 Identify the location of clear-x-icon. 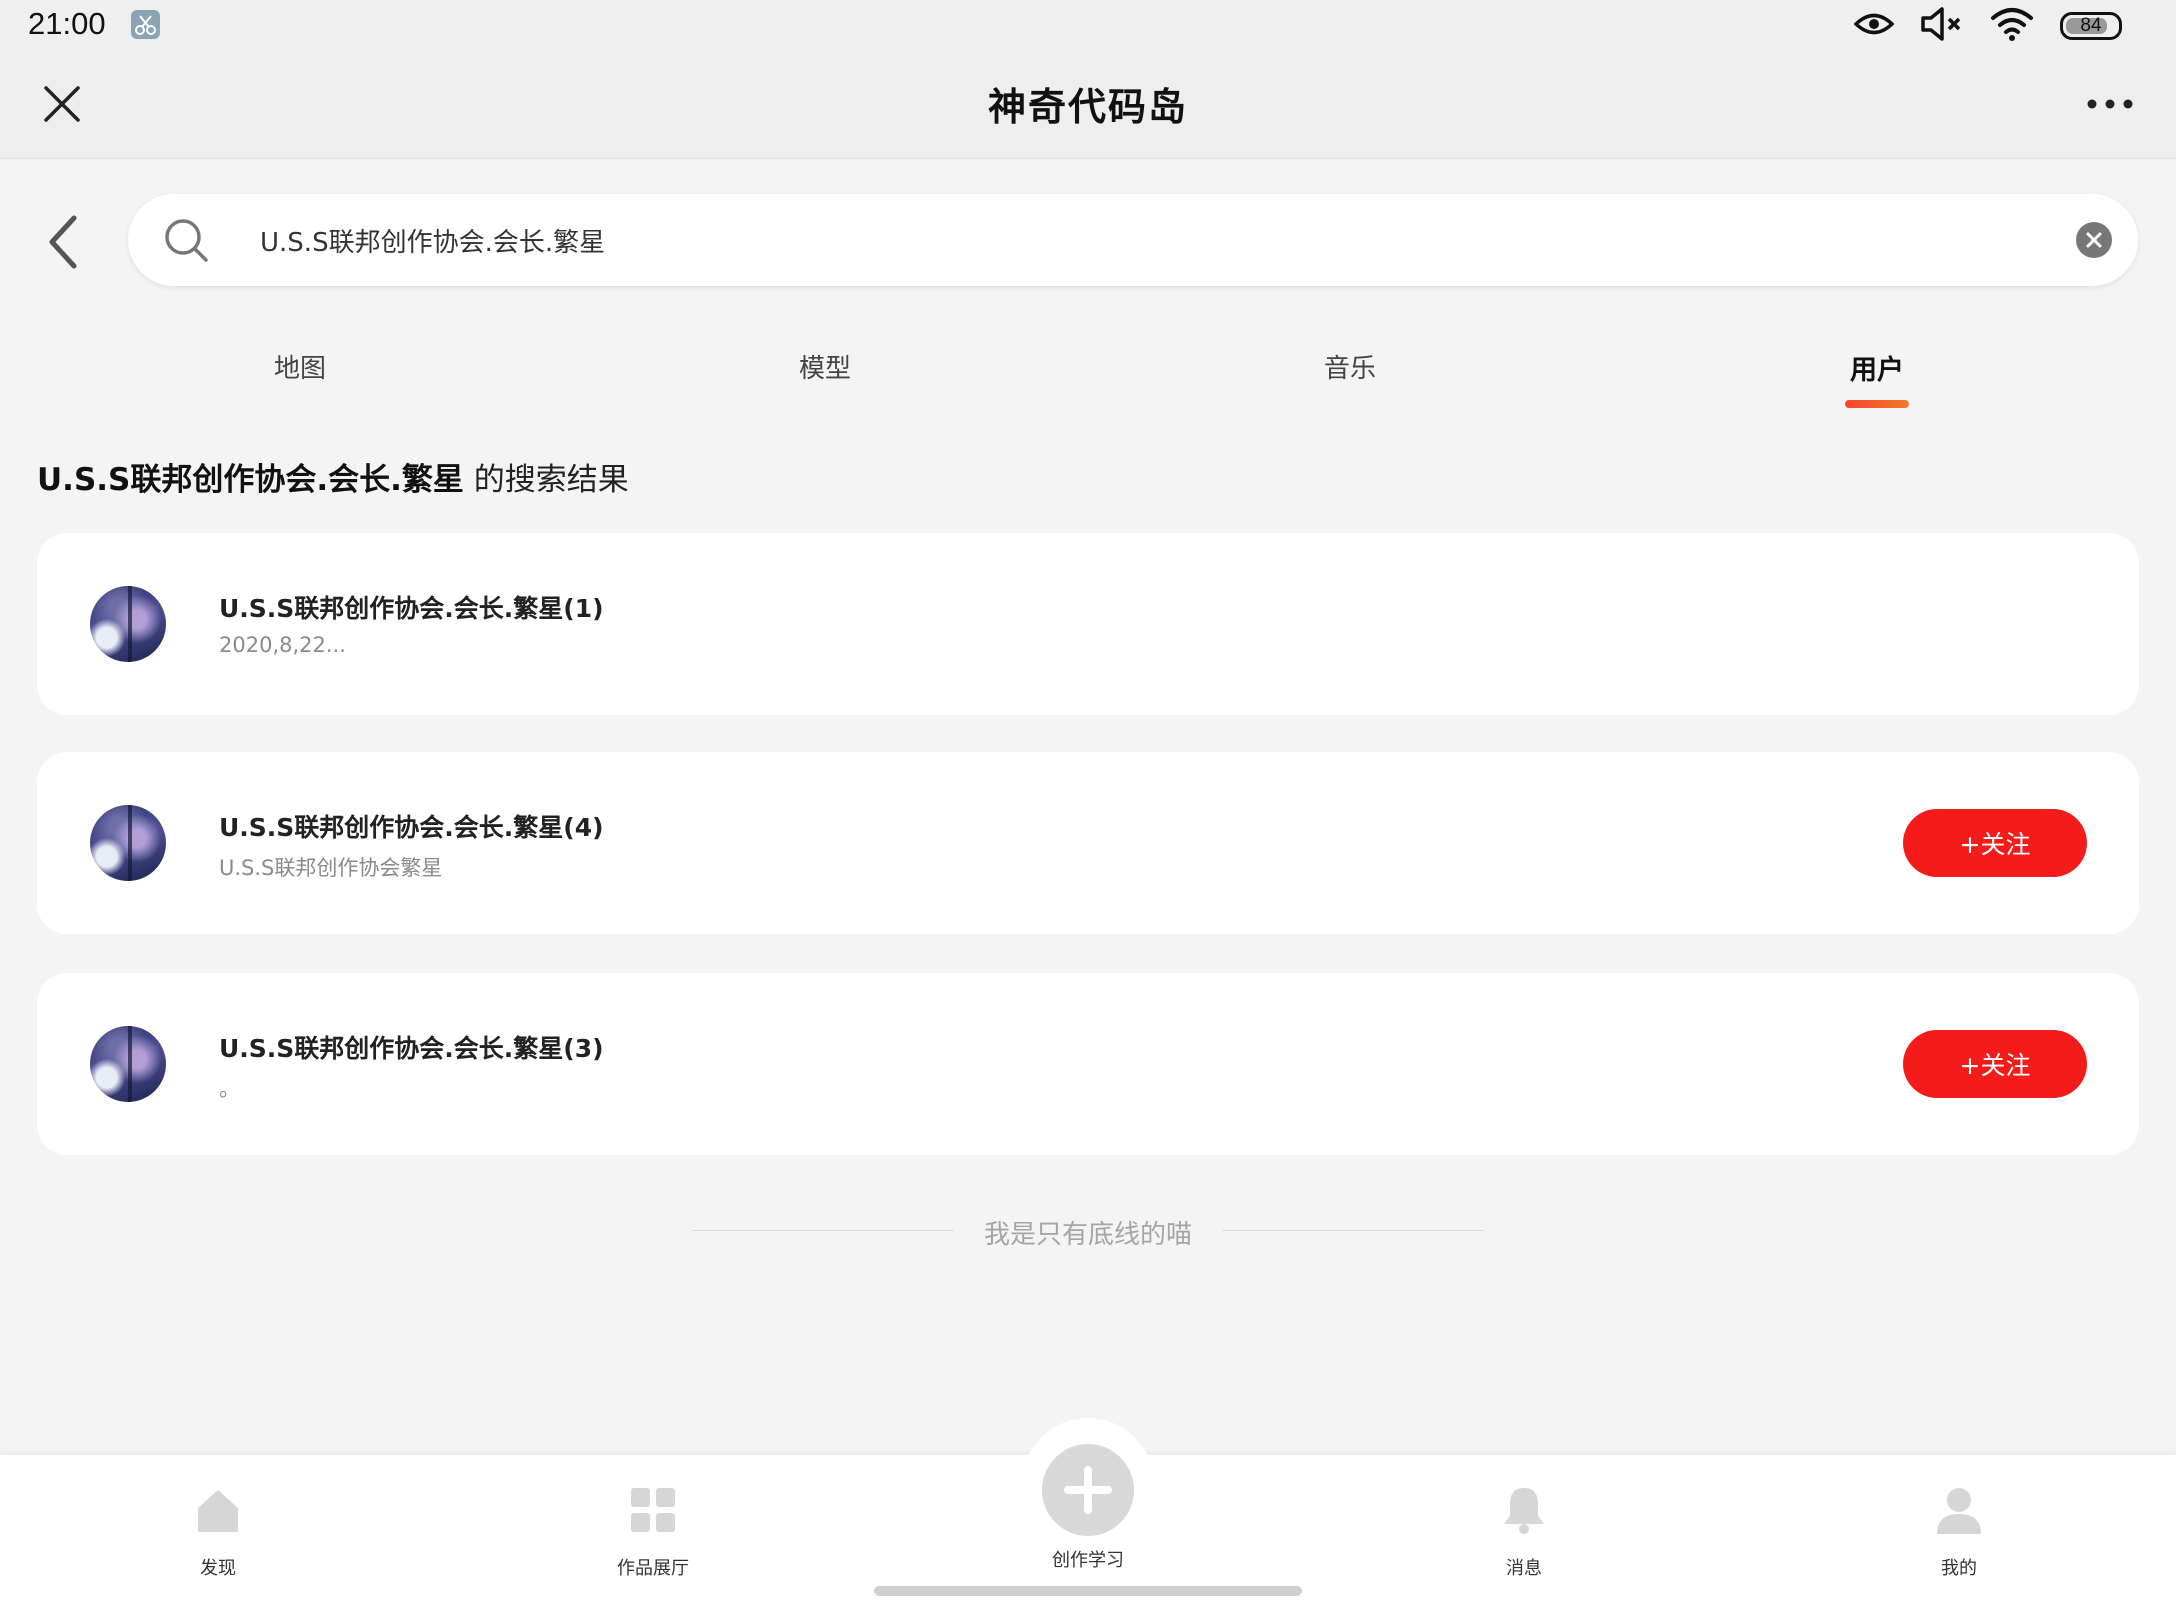
(2094, 240).